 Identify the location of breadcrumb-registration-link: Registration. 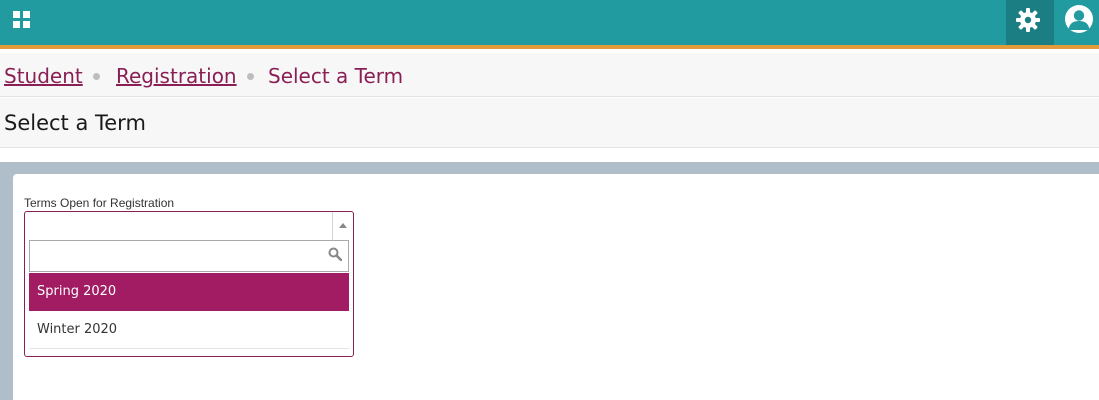
(176, 76).